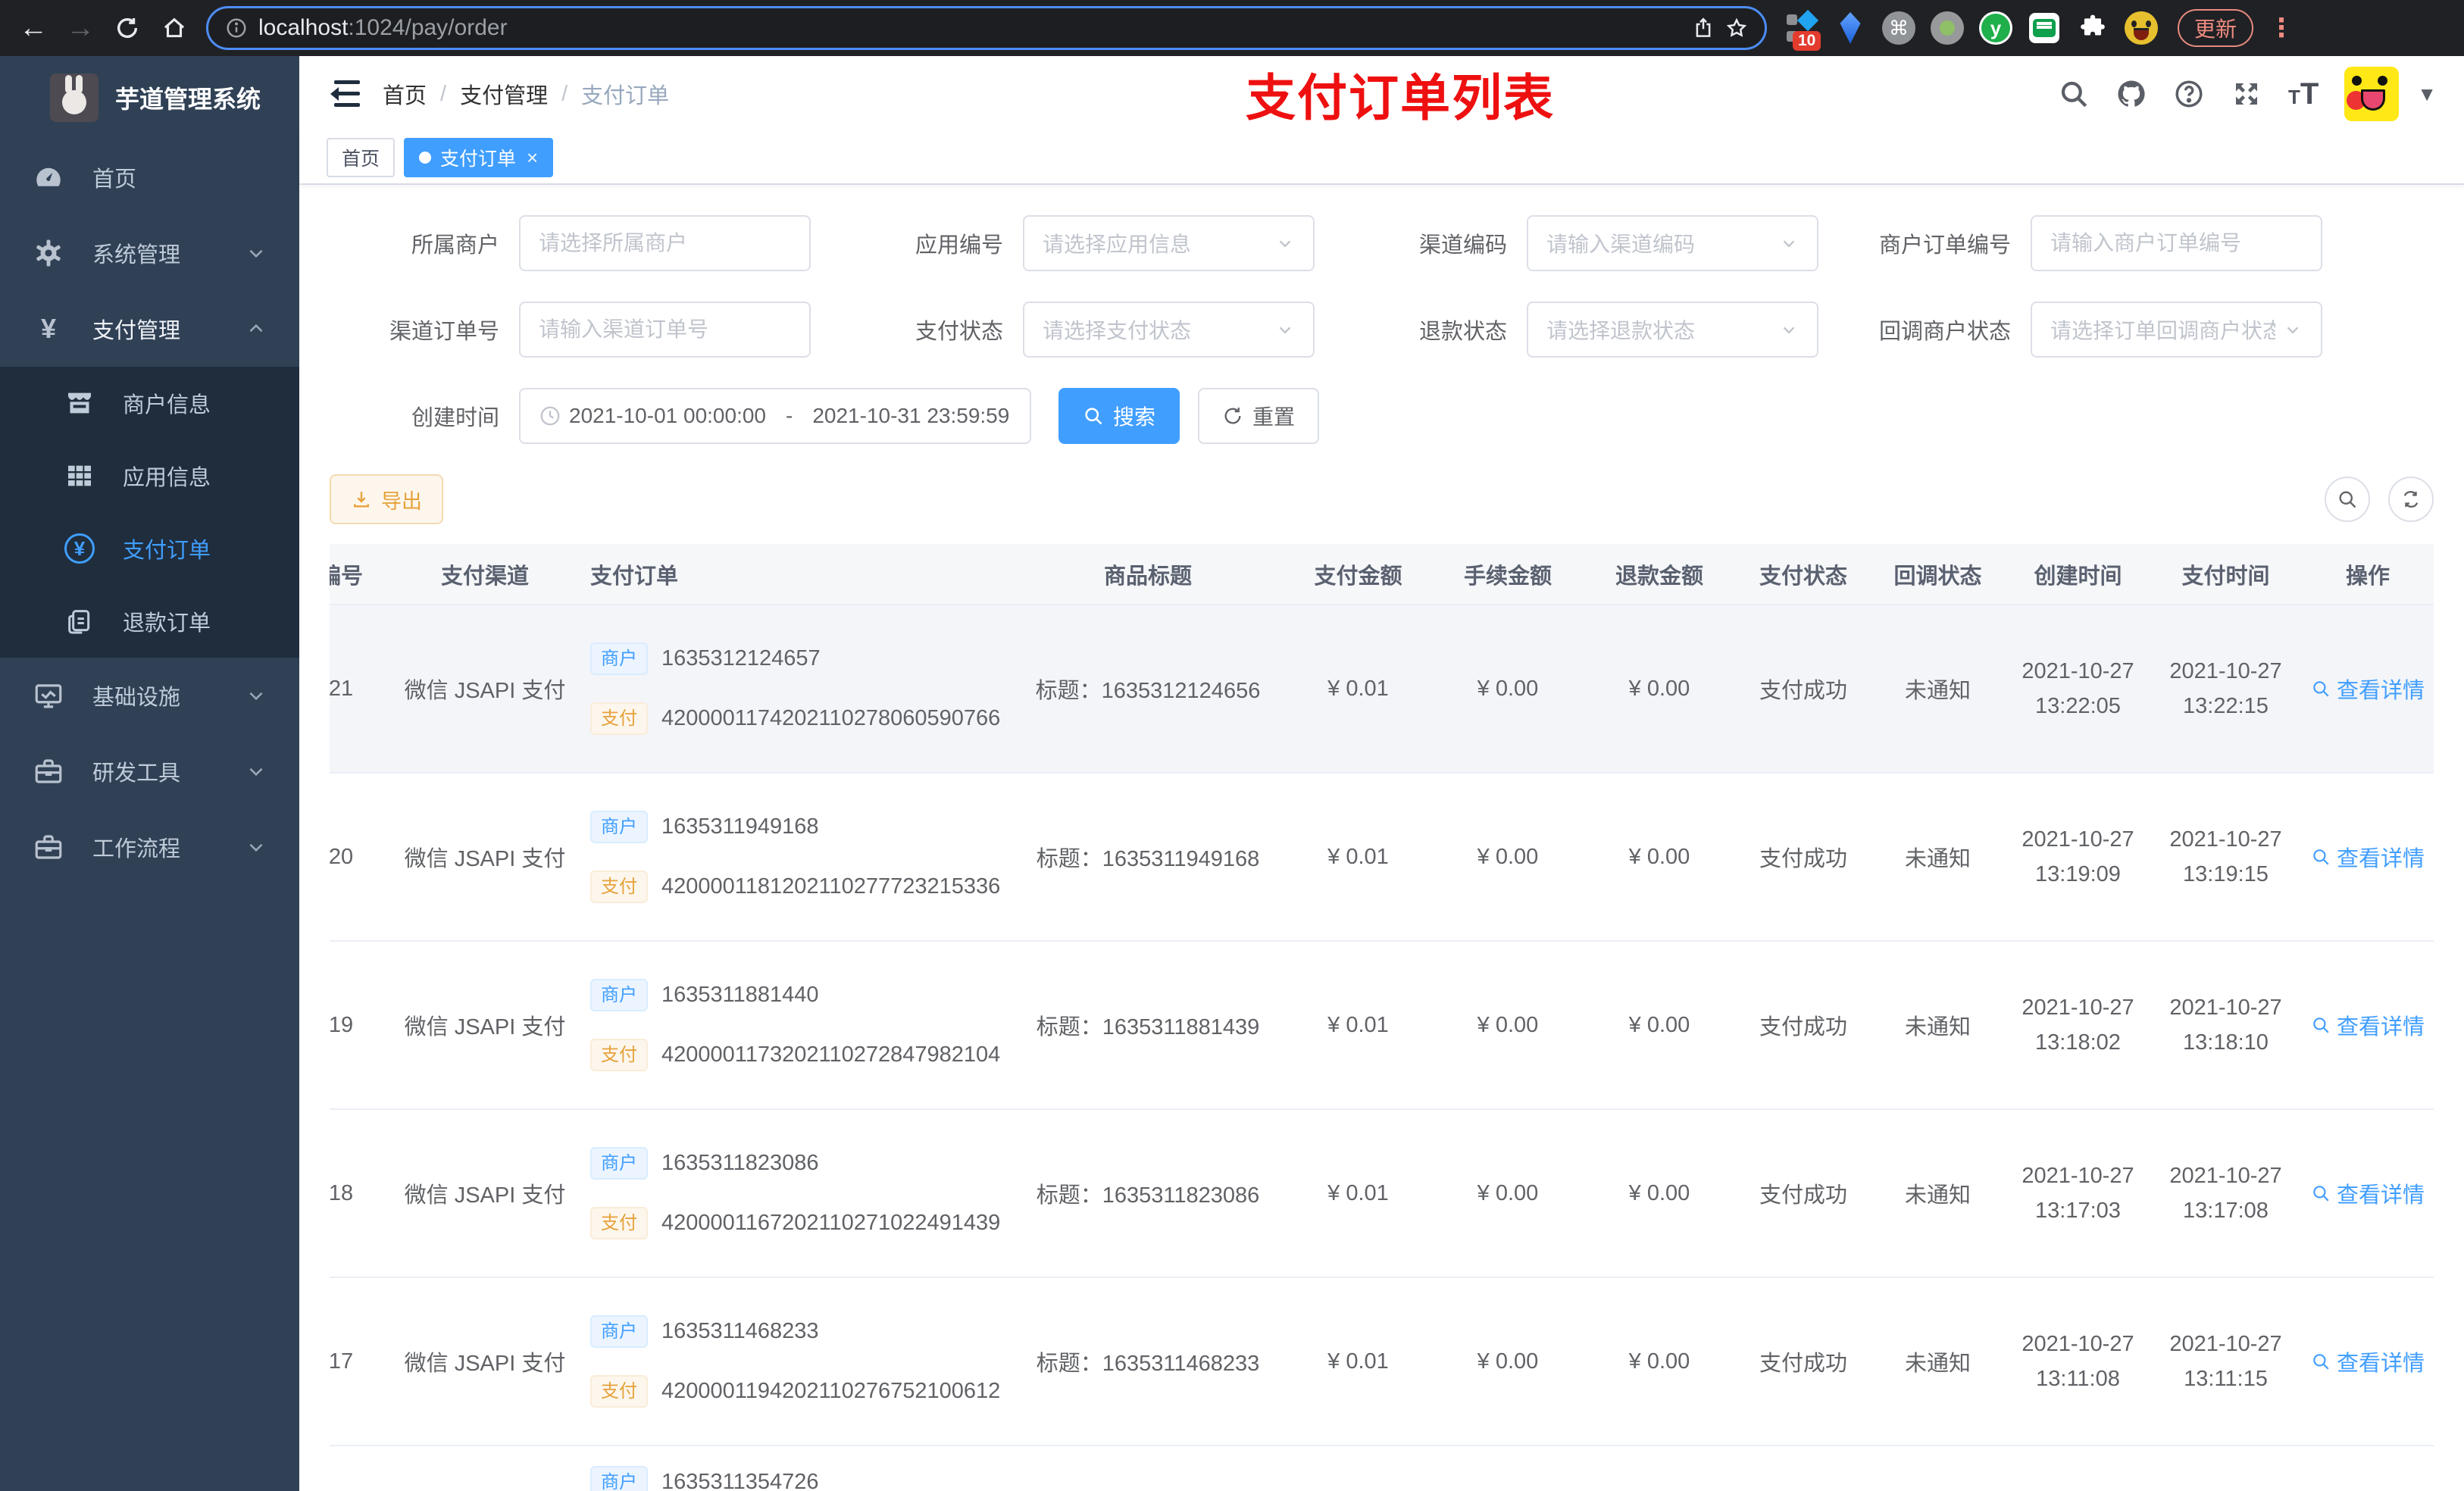 Image resolution: width=2464 pixels, height=1491 pixels. I want to click on app-logo-row: 芋道管理系统, so click(149, 97).